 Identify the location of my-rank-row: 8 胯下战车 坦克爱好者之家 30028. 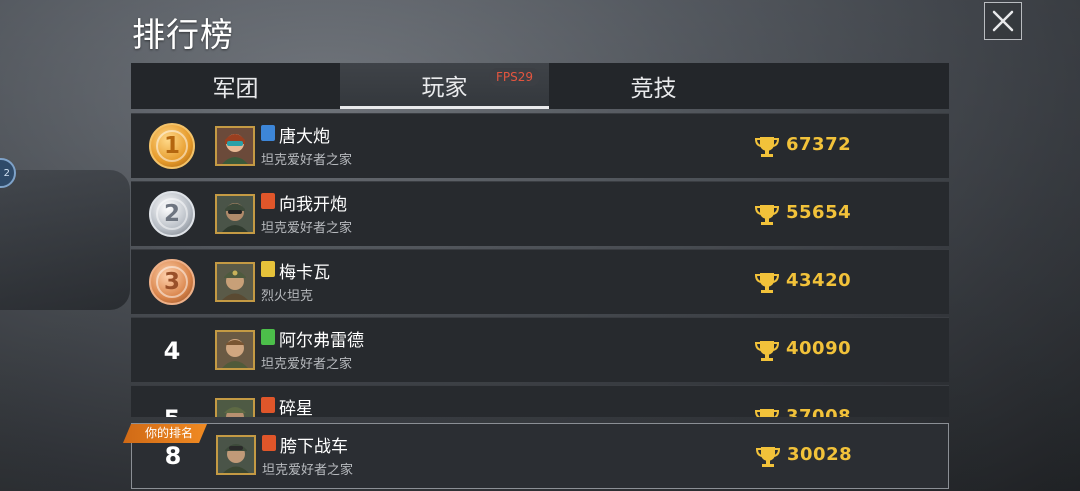
(540, 456).